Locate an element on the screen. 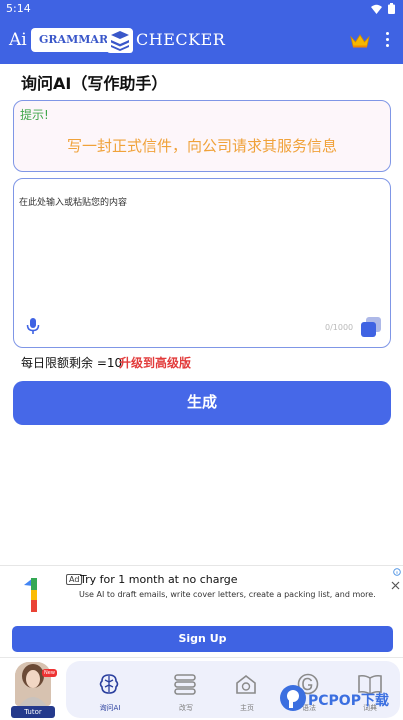 The image size is (403, 720). nav-home: 主页 is located at coordinates (247, 689).